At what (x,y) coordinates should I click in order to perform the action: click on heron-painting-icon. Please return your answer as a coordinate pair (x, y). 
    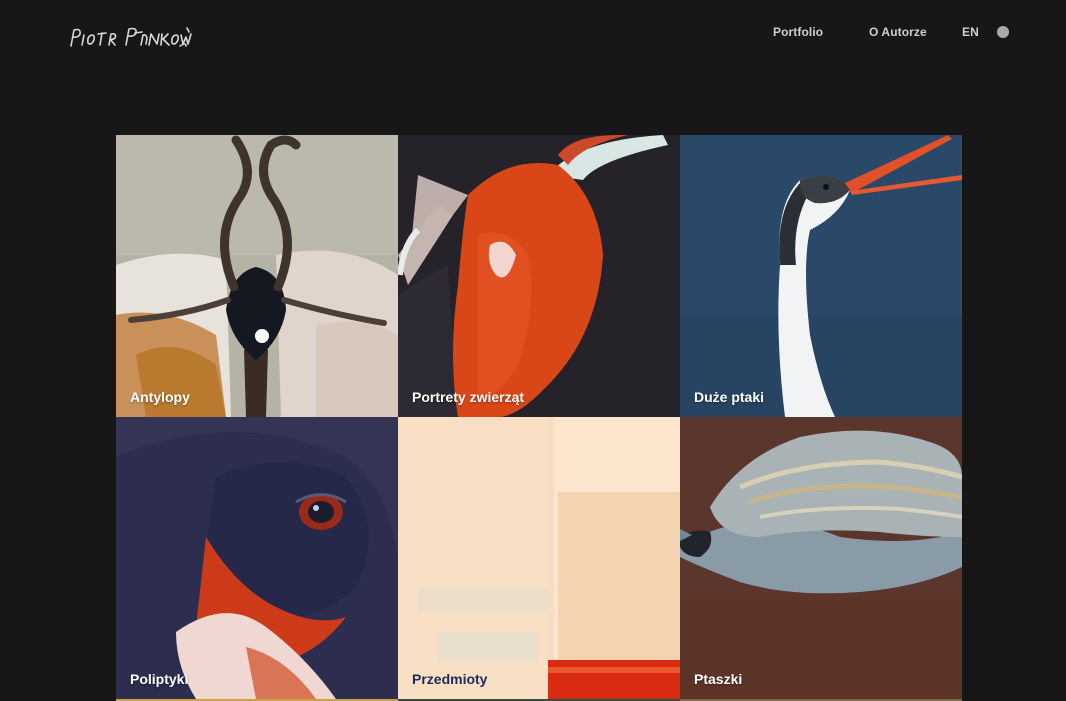
    Looking at the image, I should click on (821, 276).